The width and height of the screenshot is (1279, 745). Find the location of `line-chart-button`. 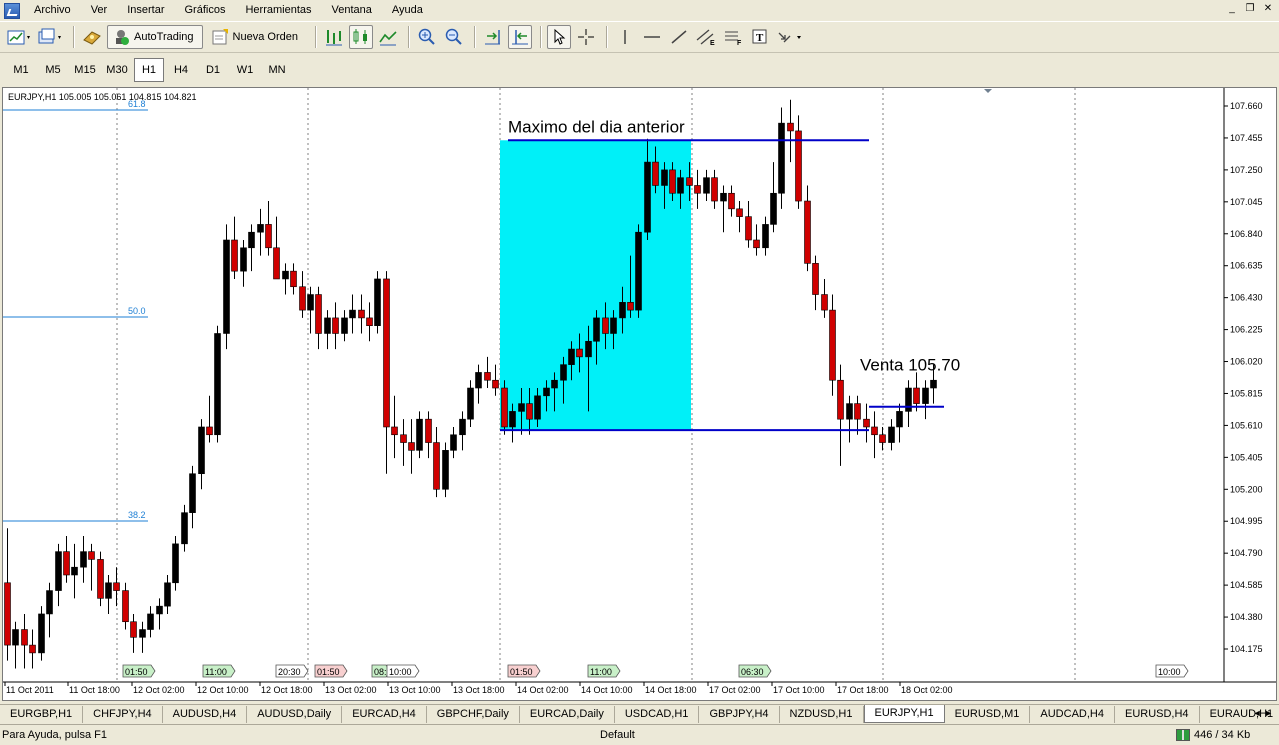

line-chart-button is located at coordinates (388, 37).